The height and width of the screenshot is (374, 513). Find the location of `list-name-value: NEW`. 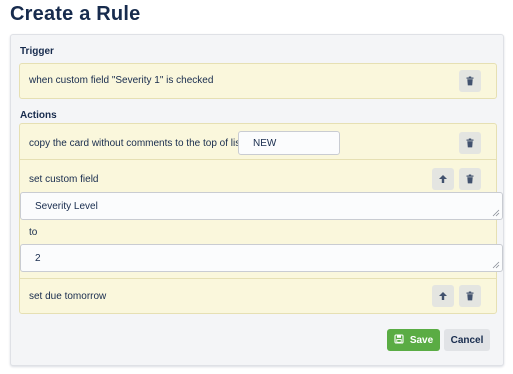

list-name-value: NEW is located at coordinates (265, 143).